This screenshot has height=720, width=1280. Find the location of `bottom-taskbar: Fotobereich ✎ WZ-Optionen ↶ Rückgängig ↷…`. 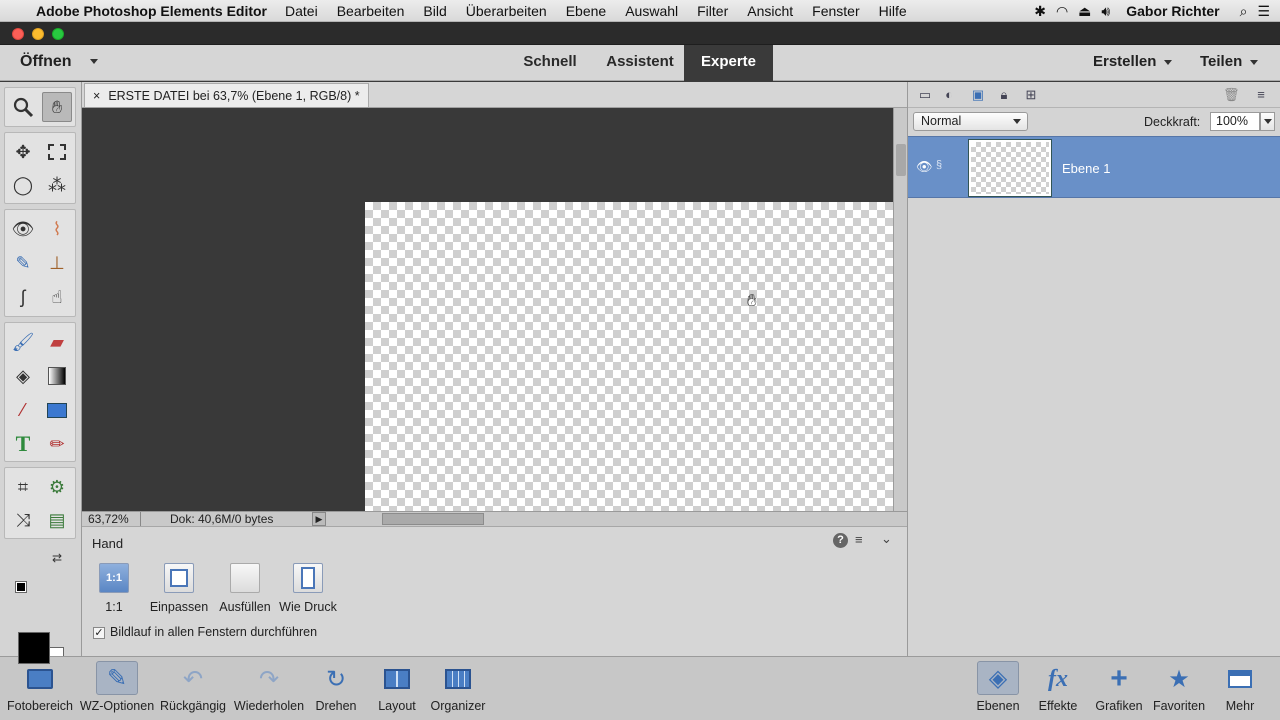

bottom-taskbar: Fotobereich ✎ WZ-Optionen ↶ Rückgängig ↷… is located at coordinates (640, 688).